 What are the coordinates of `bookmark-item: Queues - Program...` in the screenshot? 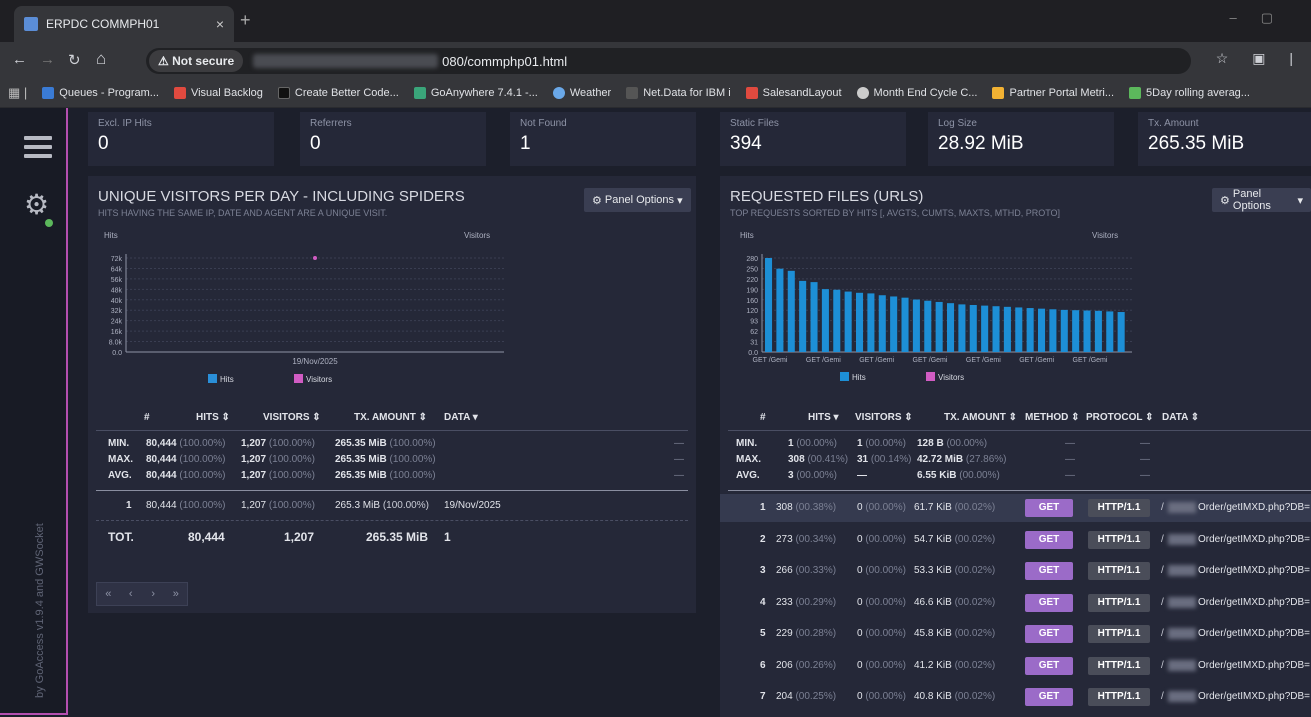 It's located at (100, 92).